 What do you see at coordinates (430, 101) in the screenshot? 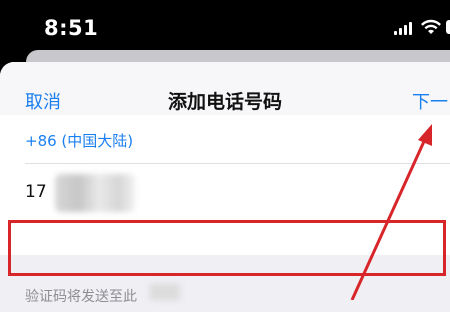
I see `next-button: 下一` at bounding box center [430, 101].